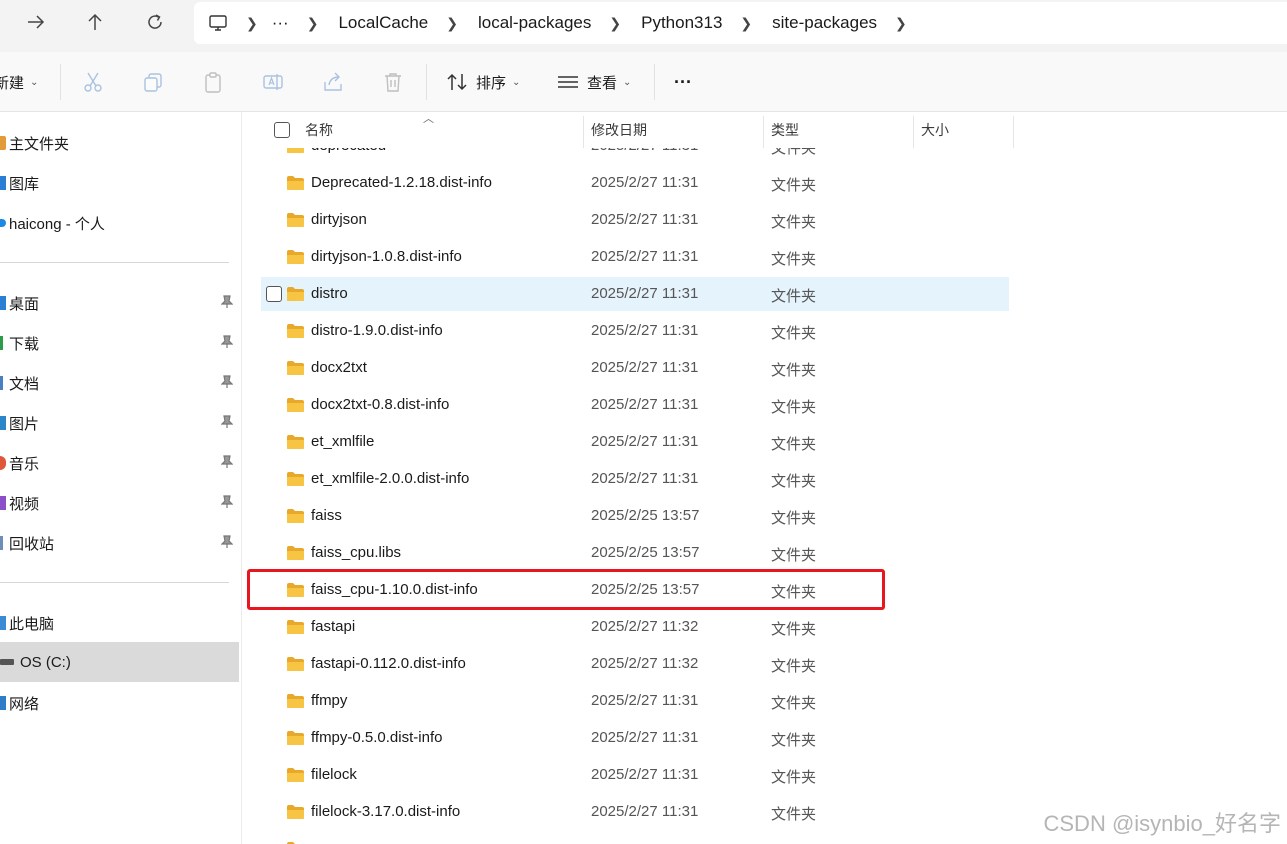 The width and height of the screenshot is (1287, 844). I want to click on column-header-size: 大小, so click(935, 130).